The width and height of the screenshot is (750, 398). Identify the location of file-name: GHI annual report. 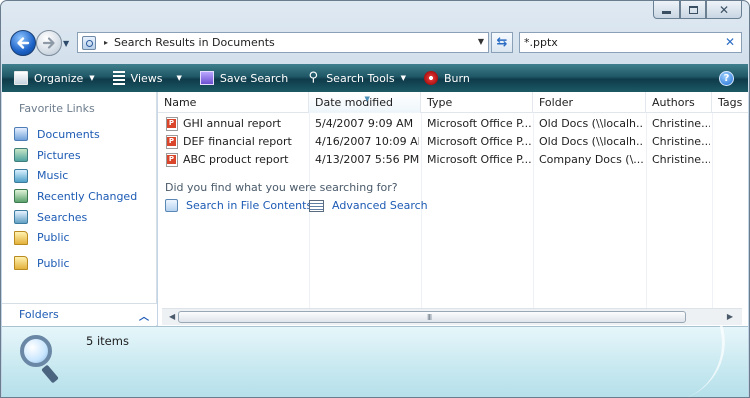
(232, 123).